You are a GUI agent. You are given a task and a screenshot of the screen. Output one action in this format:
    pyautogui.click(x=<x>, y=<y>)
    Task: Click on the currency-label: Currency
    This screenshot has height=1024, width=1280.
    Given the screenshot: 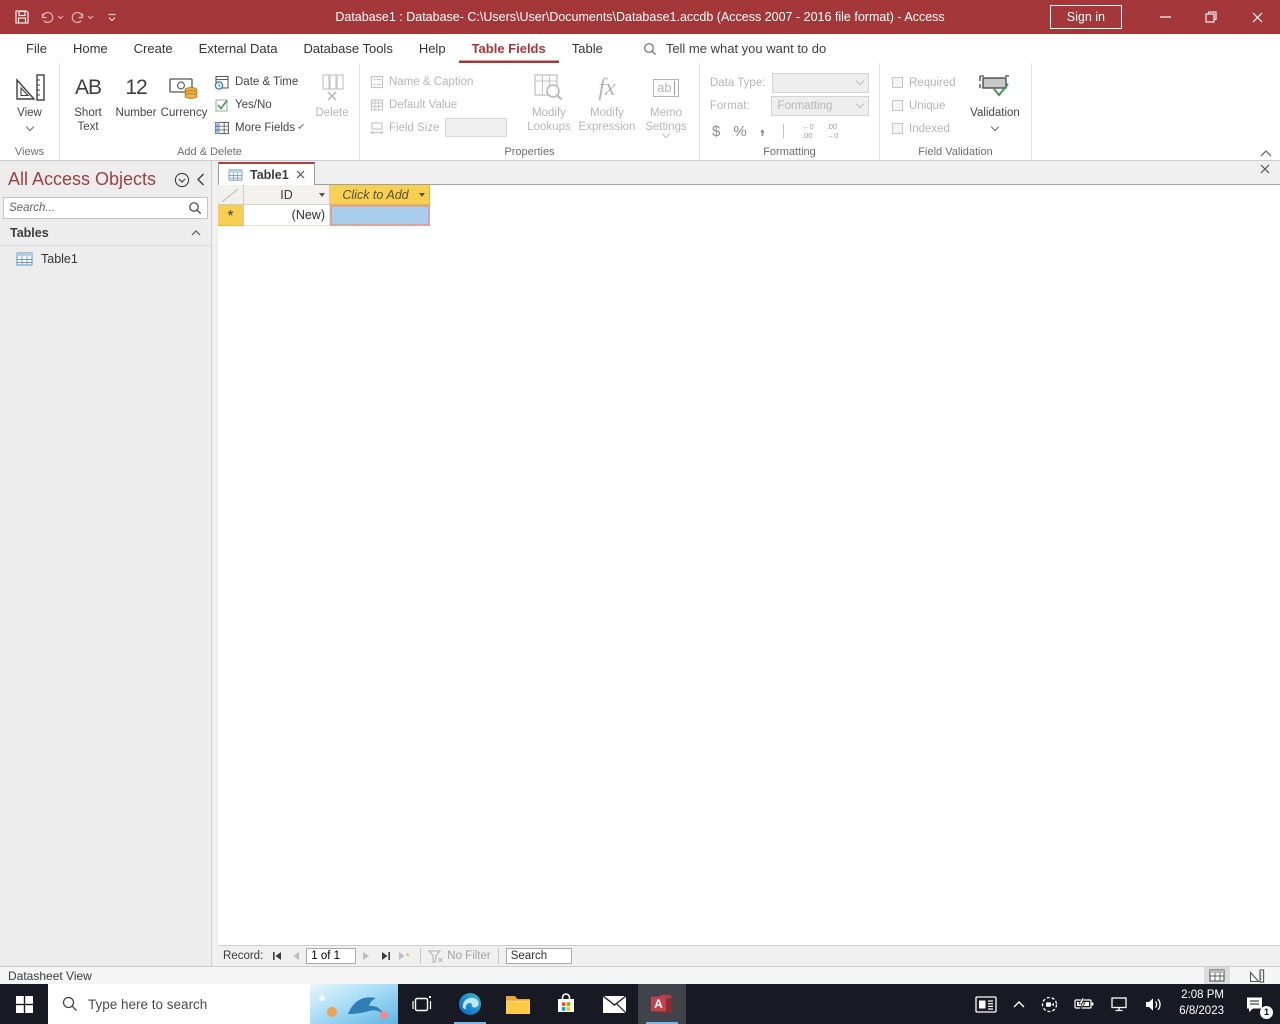 What is the action you would take?
    pyautogui.click(x=184, y=113)
    